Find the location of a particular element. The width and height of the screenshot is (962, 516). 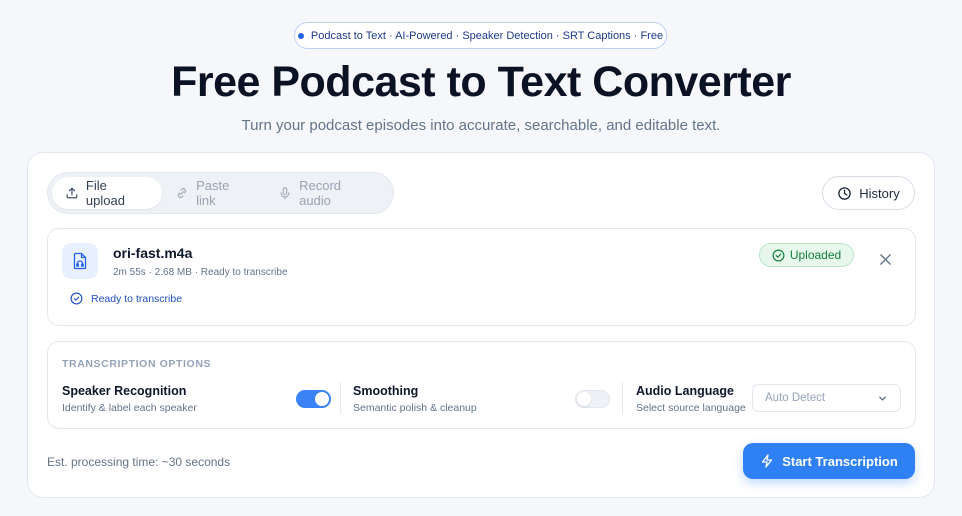

smoothing-title: Smoothing is located at coordinates (386, 391).